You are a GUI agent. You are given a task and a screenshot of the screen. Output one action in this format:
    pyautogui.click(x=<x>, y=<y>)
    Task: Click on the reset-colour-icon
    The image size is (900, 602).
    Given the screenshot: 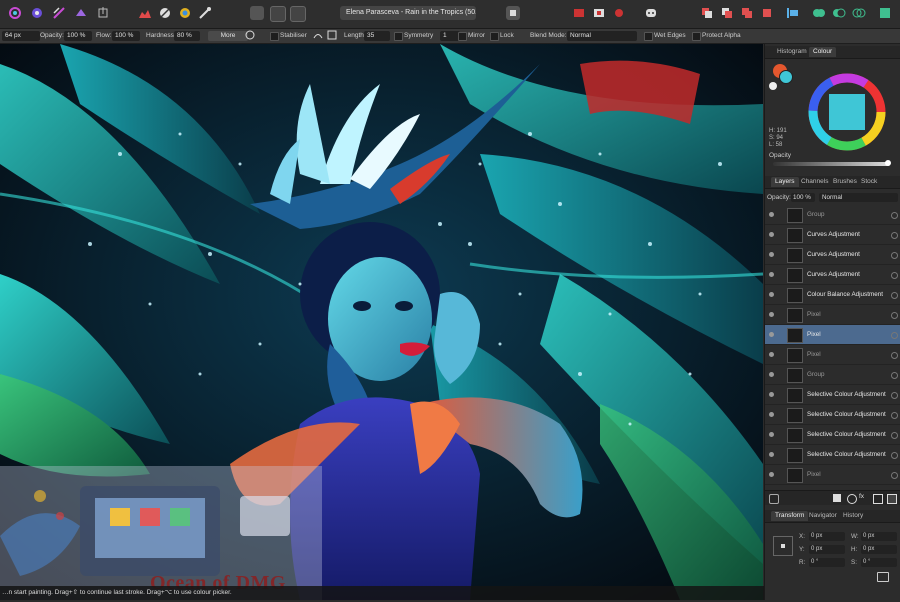 What is the action you would take?
    pyautogui.click(x=773, y=86)
    